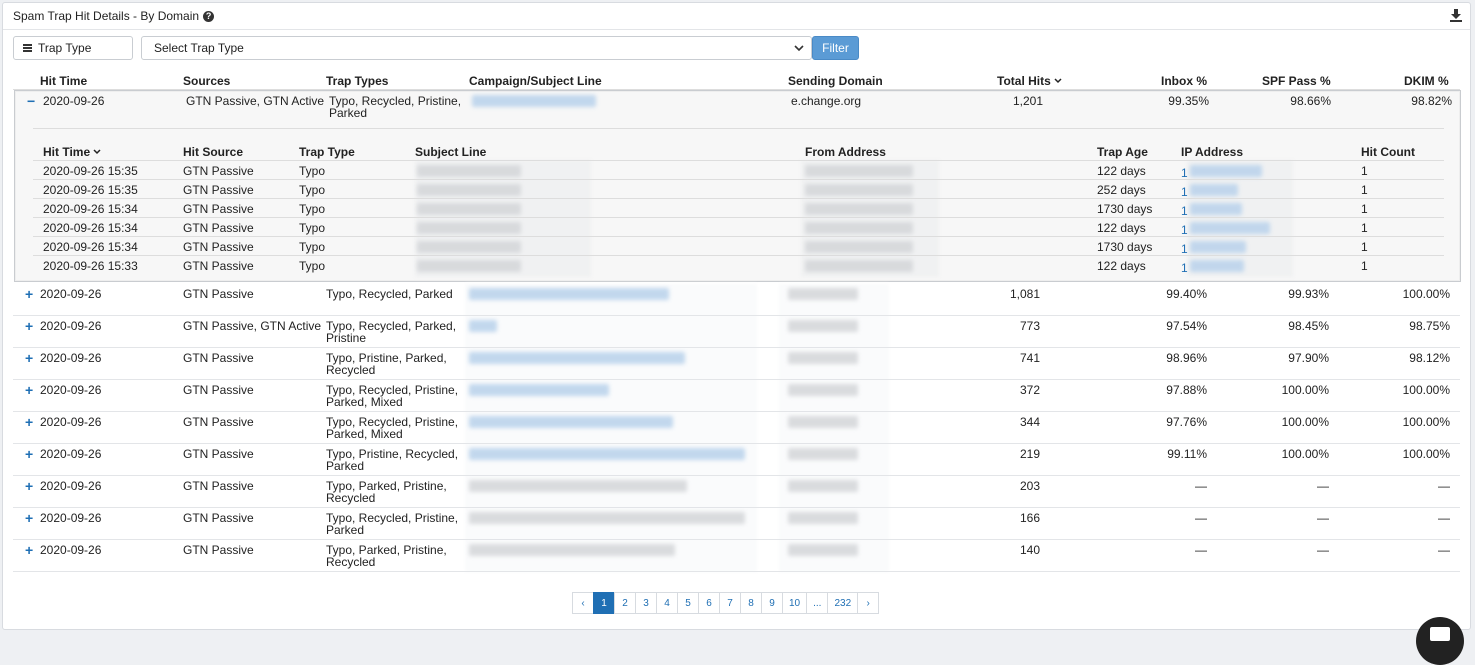 This screenshot has width=1475, height=665. I want to click on page-button-8: 8, so click(751, 603).